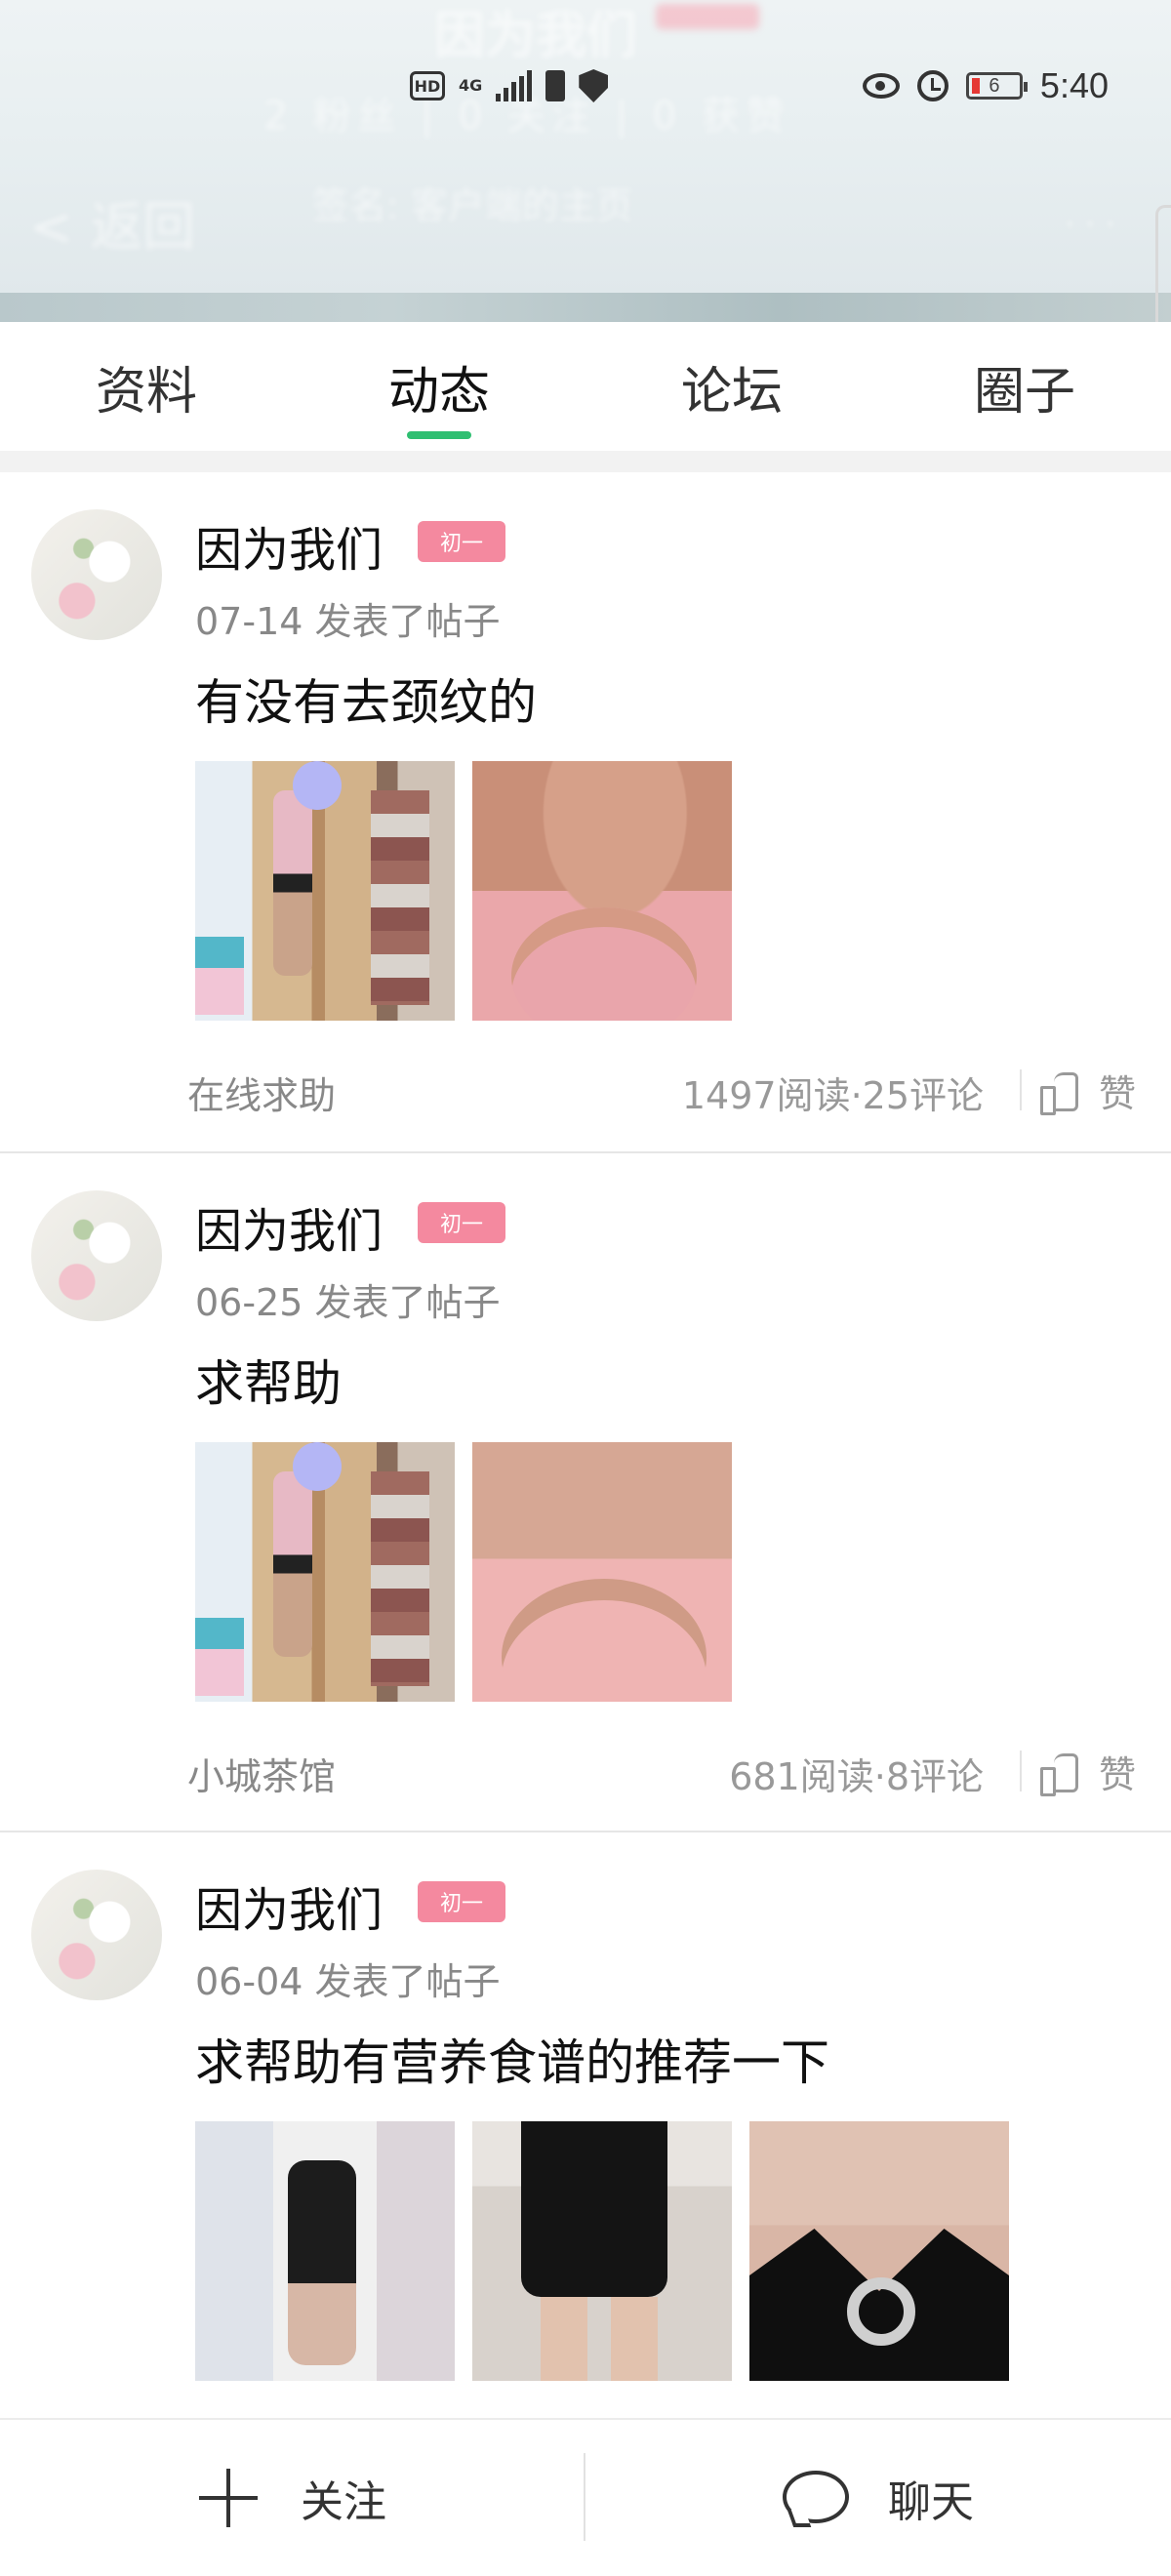 This screenshot has height=2576, width=1171. I want to click on tab-profile: 资料, so click(146, 386).